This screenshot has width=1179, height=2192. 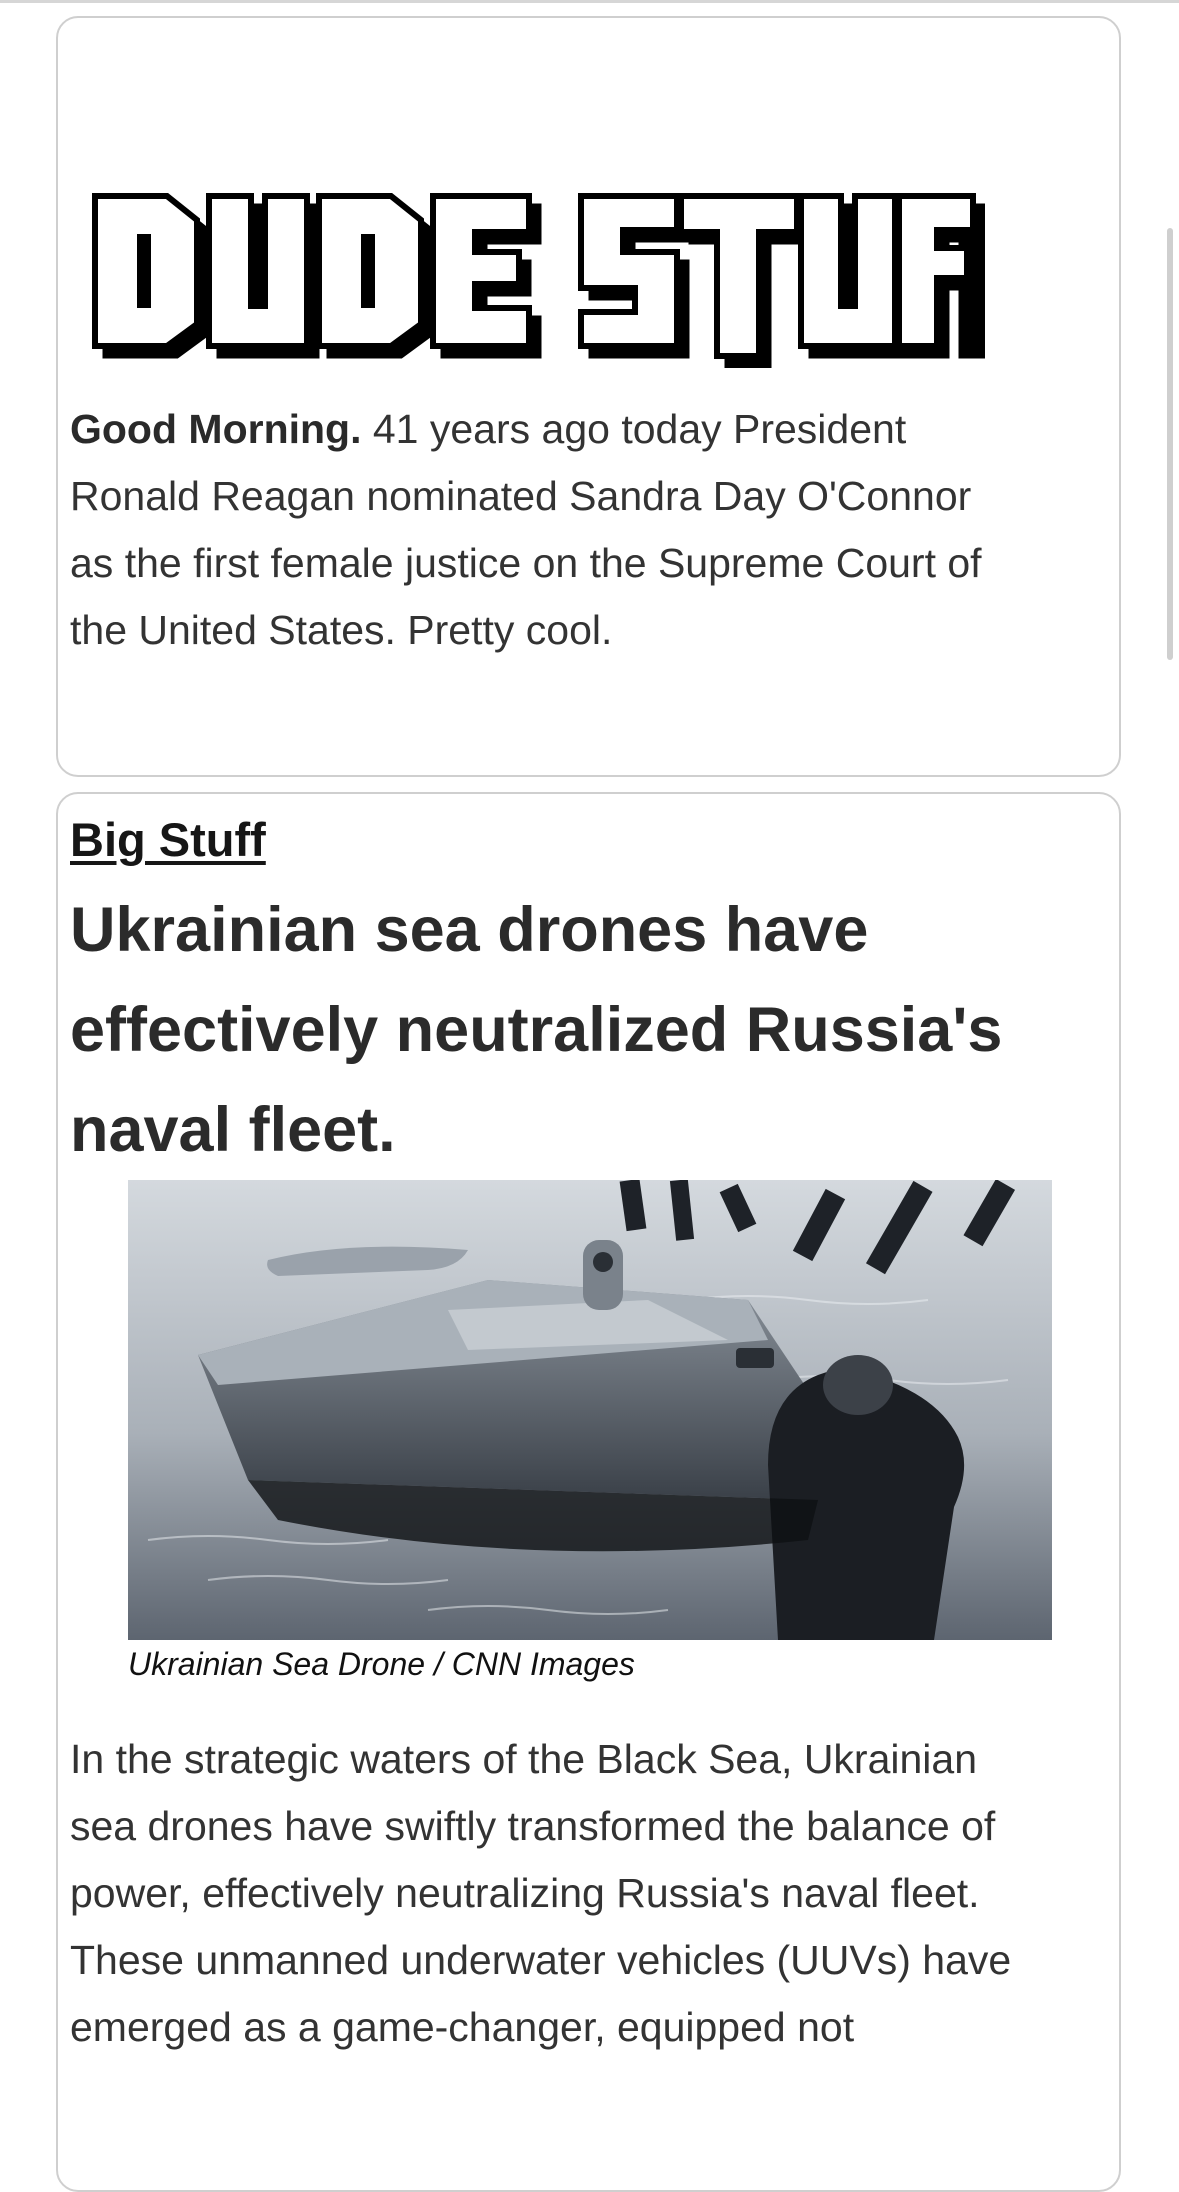 I want to click on section-link-big-stuff: Big Stuff, so click(x=168, y=839).